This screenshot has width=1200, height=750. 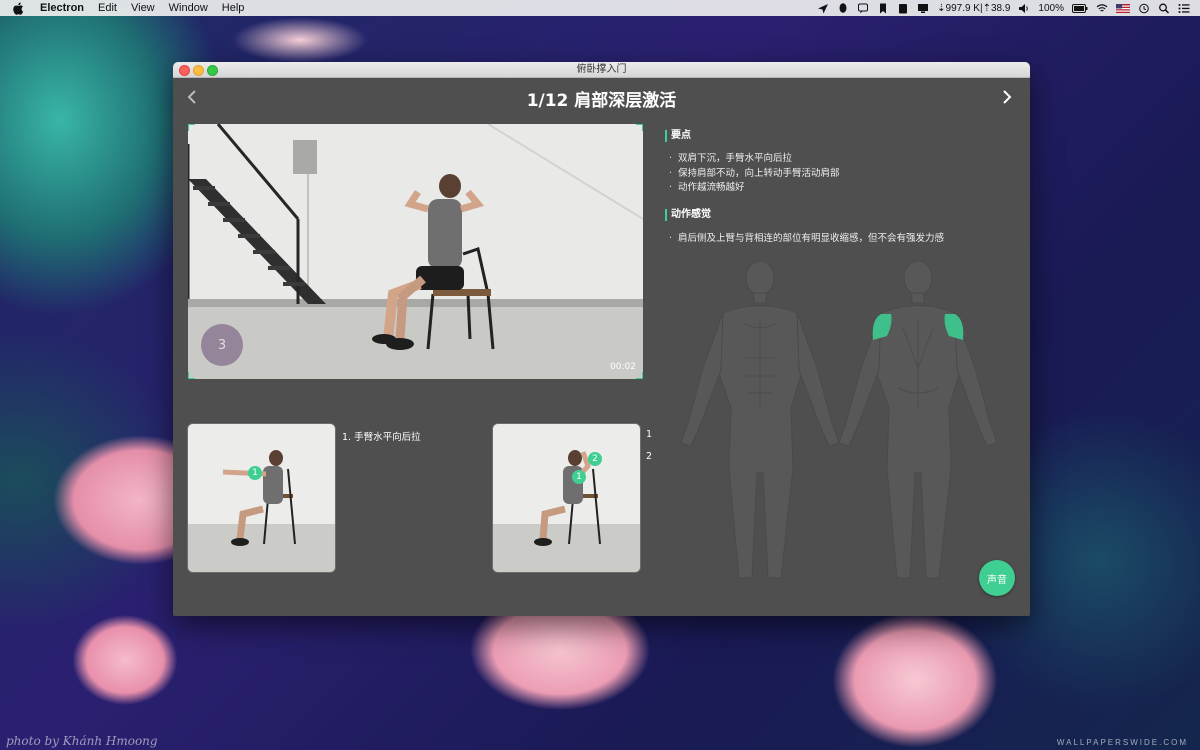 I want to click on key-points-heading: 要点, so click(x=678, y=136).